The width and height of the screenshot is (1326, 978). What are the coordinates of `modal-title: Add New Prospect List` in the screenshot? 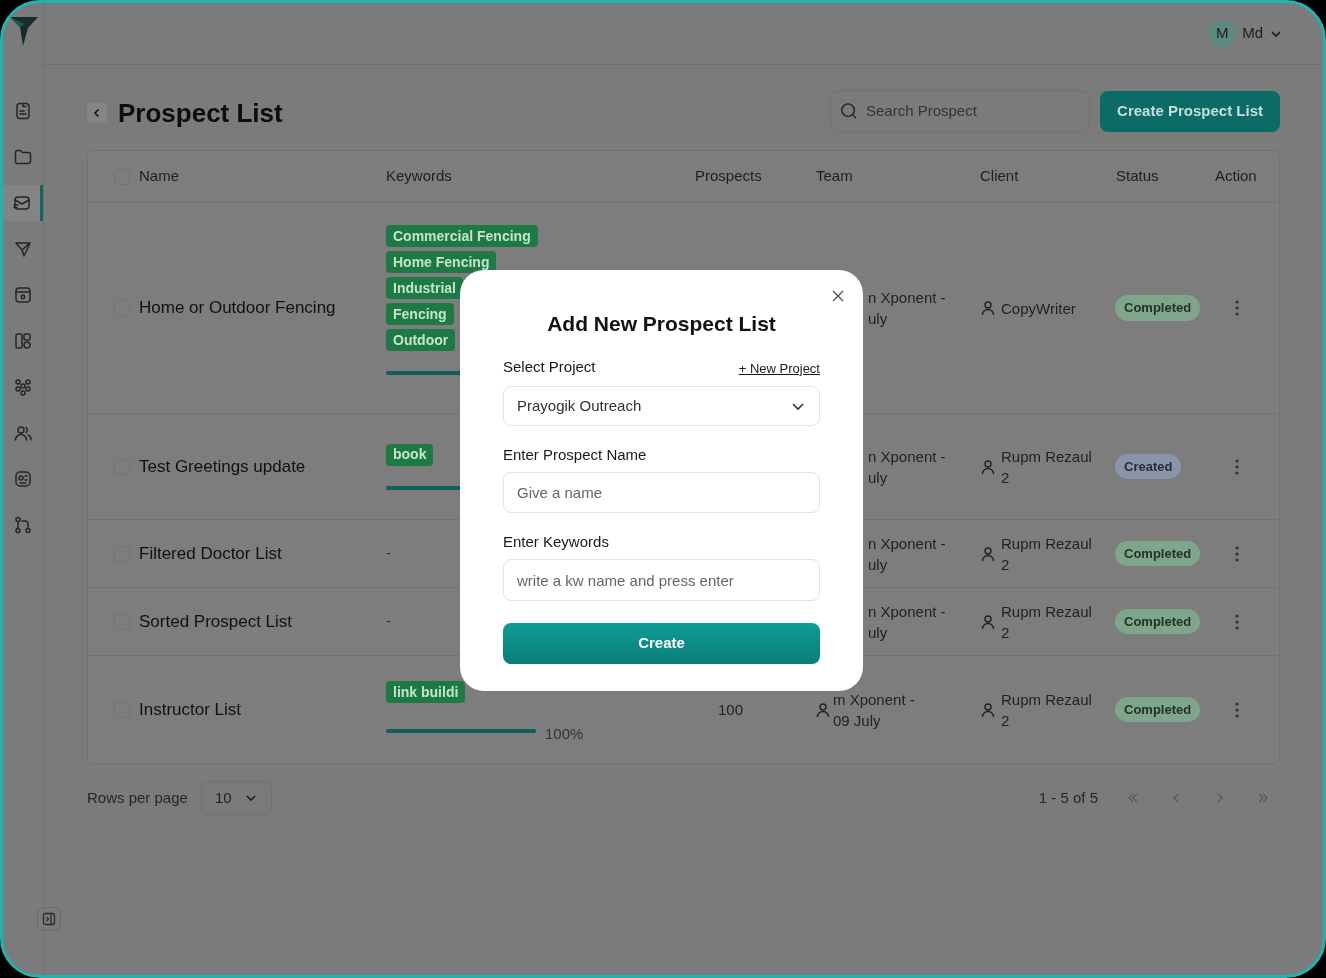 It's located at (661, 324).